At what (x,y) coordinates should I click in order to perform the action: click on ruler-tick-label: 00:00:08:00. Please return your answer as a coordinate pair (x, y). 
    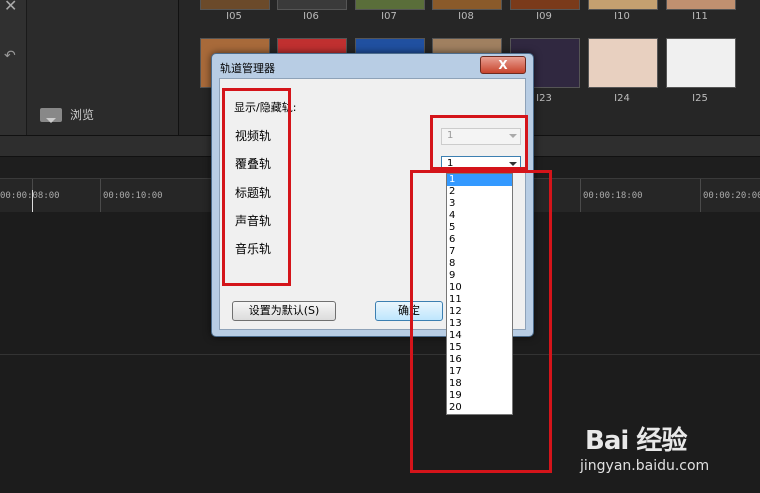
    Looking at the image, I should click on (30, 196).